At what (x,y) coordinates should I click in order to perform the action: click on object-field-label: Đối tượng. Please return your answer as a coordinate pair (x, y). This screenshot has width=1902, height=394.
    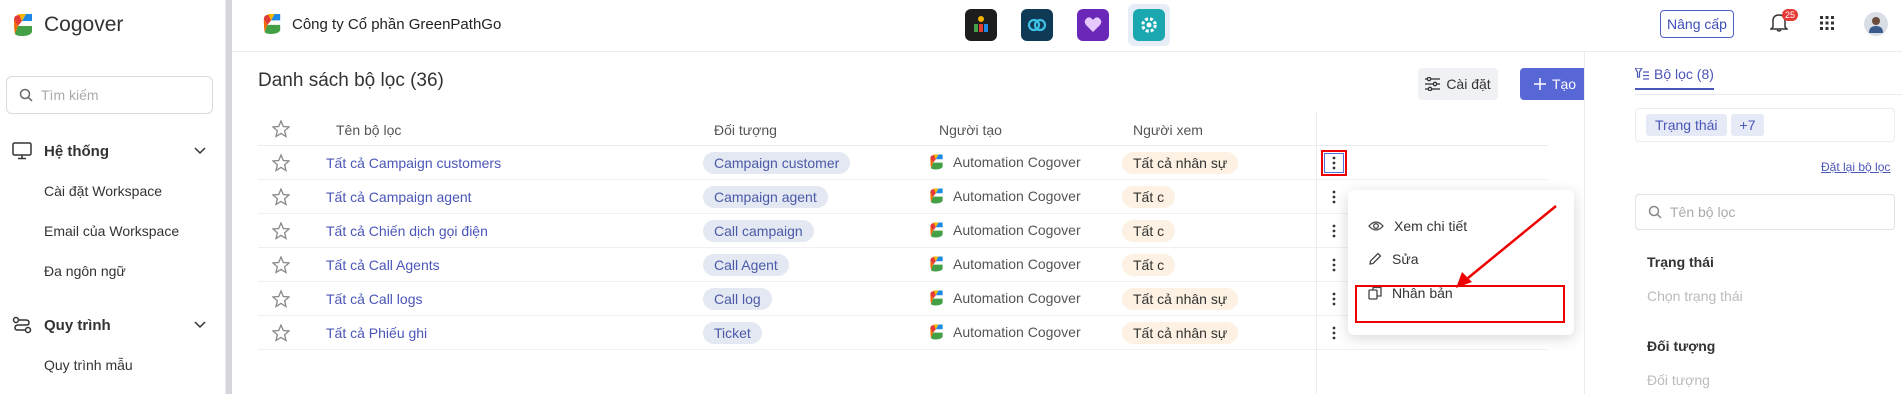
    Looking at the image, I should click on (1681, 346).